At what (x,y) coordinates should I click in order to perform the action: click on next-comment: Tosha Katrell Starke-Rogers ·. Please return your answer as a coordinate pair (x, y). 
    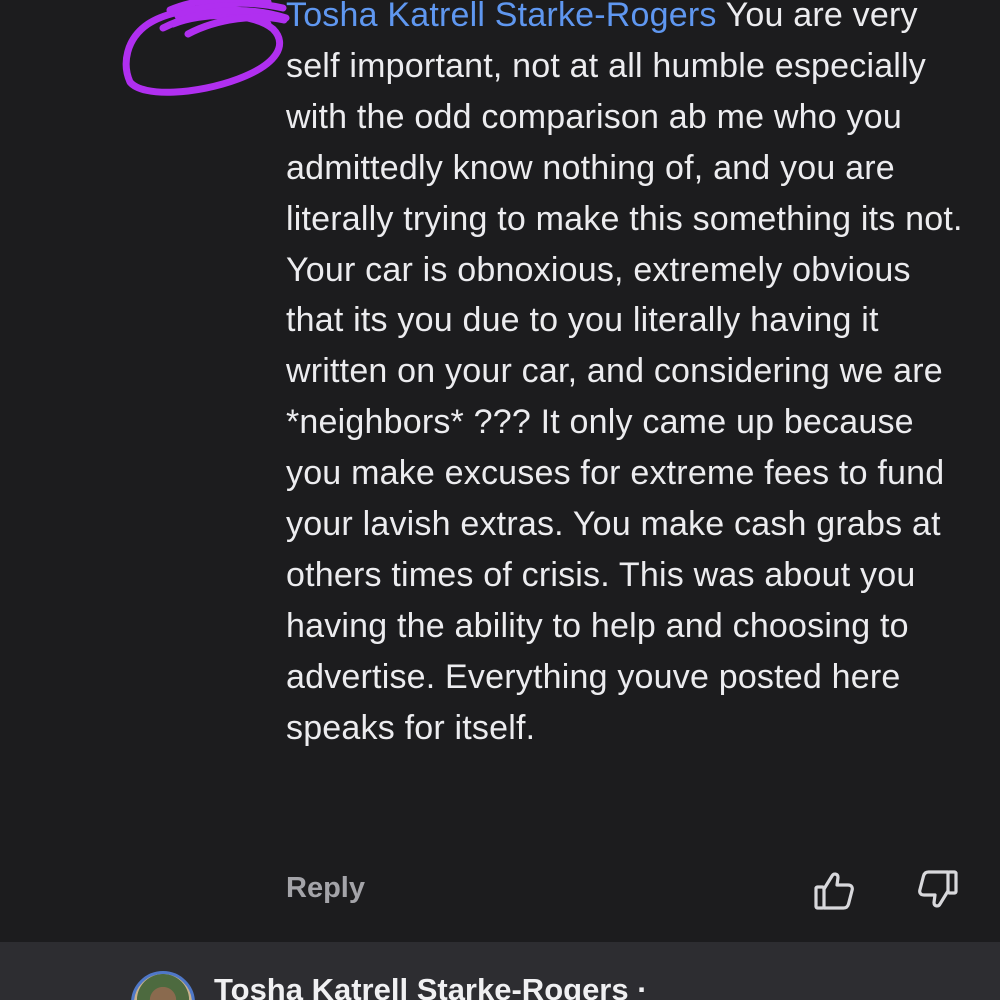
    Looking at the image, I should click on (500, 971).